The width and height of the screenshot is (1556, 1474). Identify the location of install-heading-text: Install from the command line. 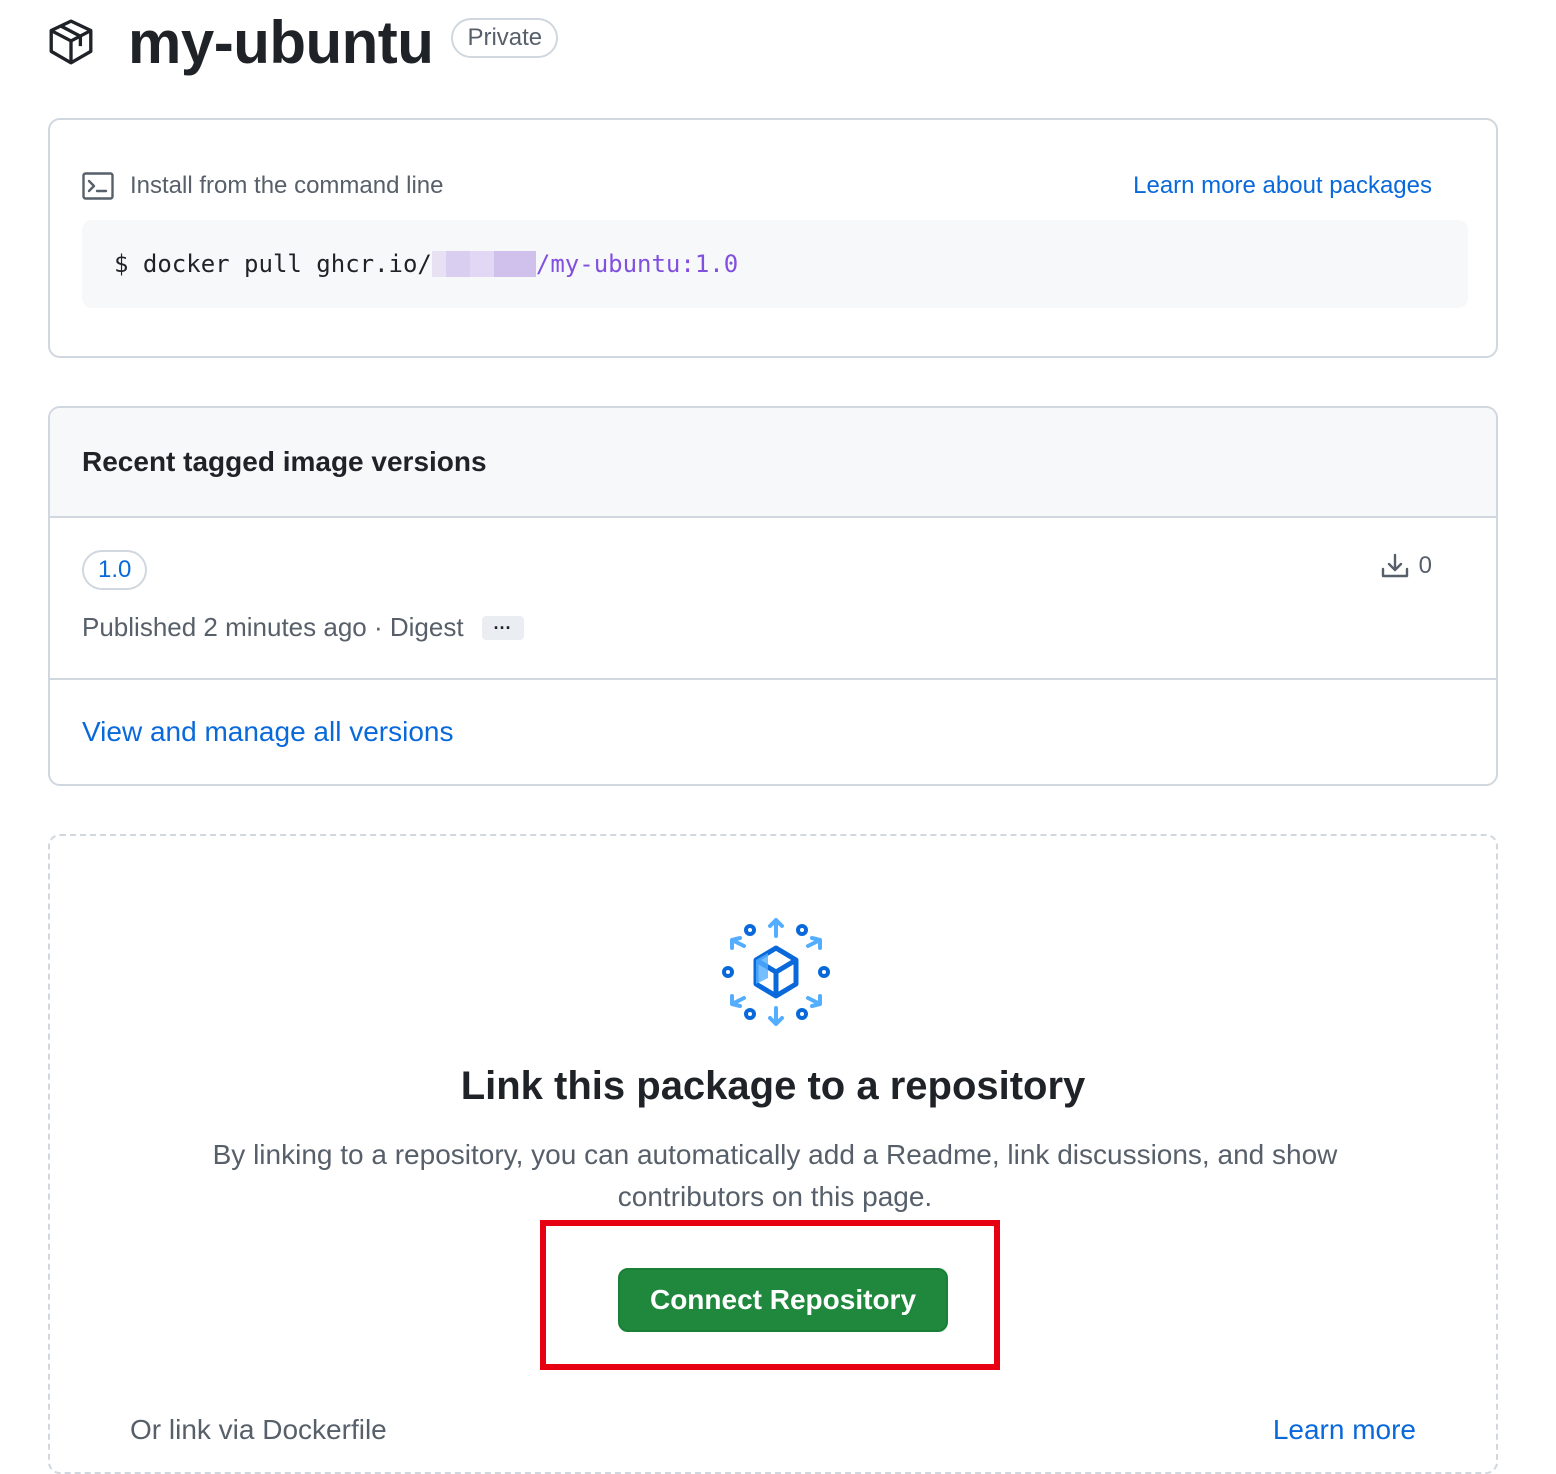
(287, 185).